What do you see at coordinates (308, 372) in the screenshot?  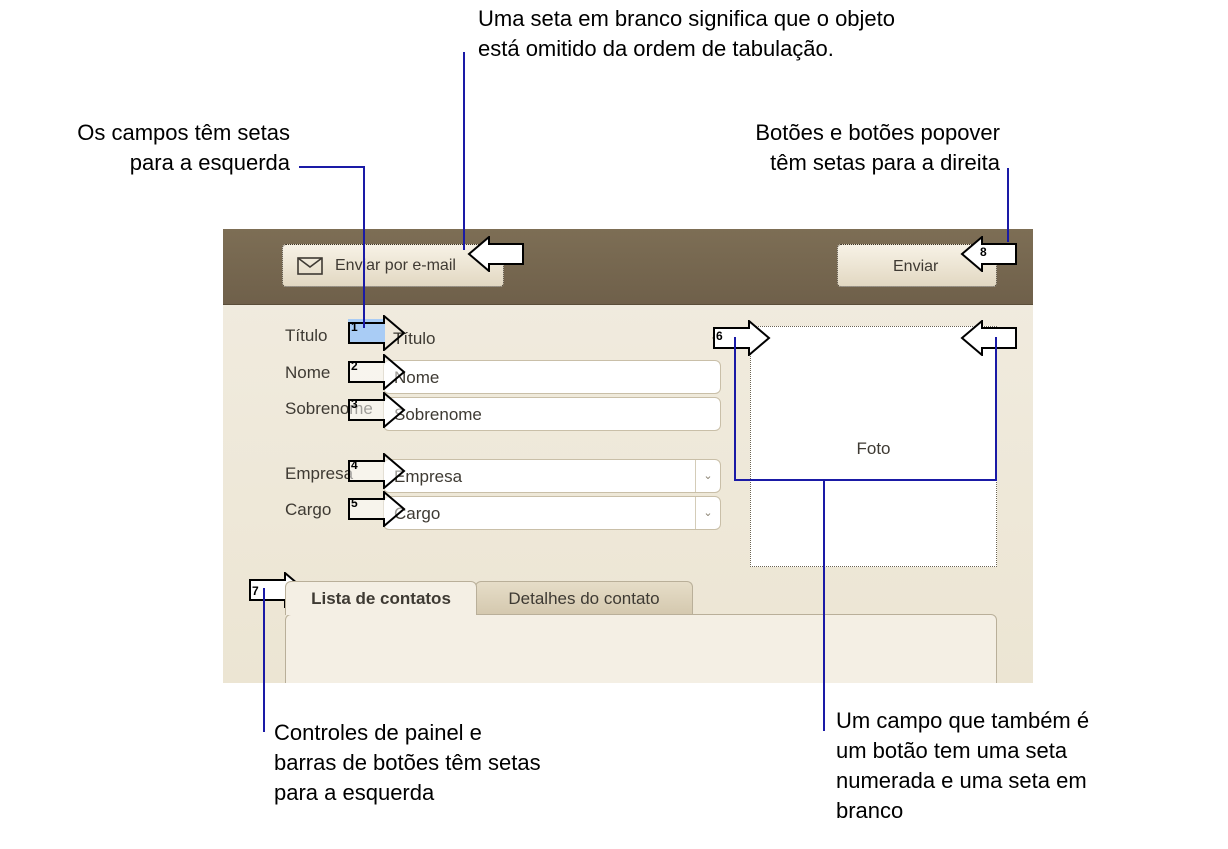 I see `label-nome: Nome` at bounding box center [308, 372].